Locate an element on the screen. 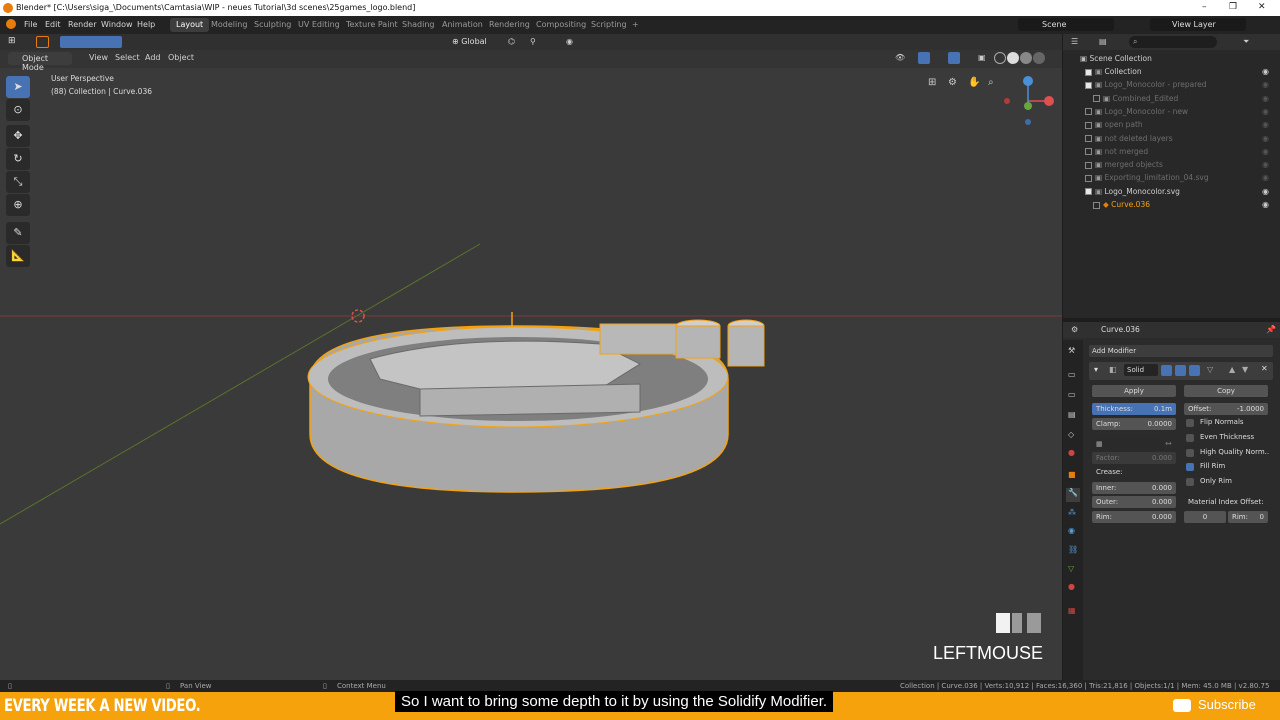 Image resolution: width=1280 pixels, height=720 pixels. outliner-row: ▣ Logo_Monocolor - prepared is located at coordinates (1146, 86).